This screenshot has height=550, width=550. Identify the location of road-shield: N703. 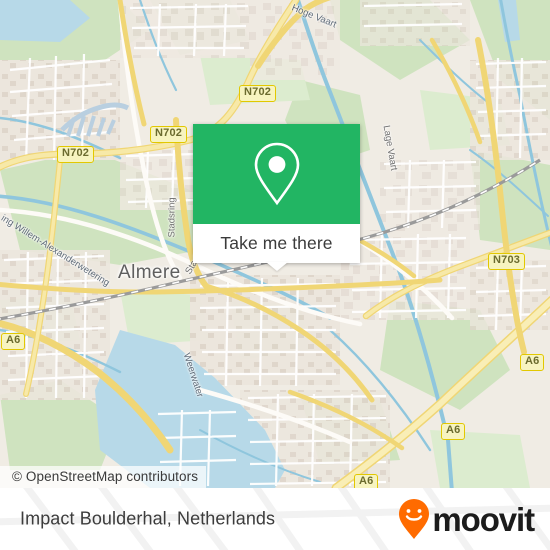
(507, 261).